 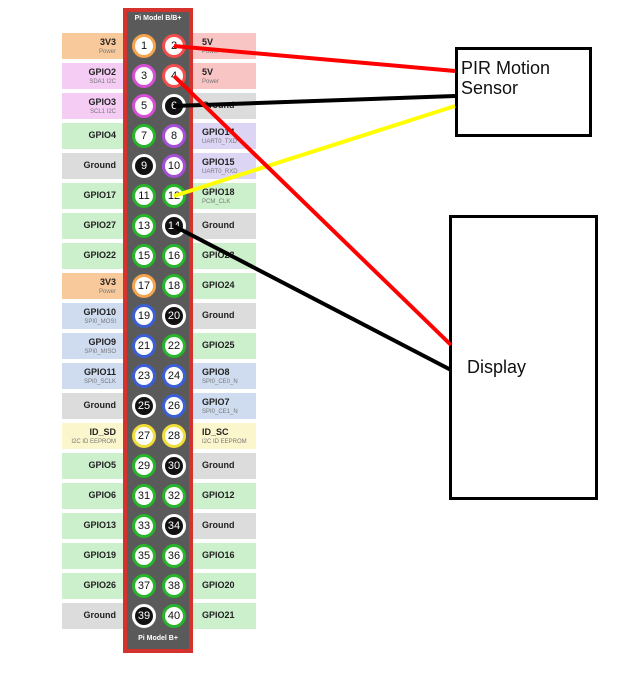 What do you see at coordinates (314, 58) in the screenshot?
I see `wire-pin2-to-pir` at bounding box center [314, 58].